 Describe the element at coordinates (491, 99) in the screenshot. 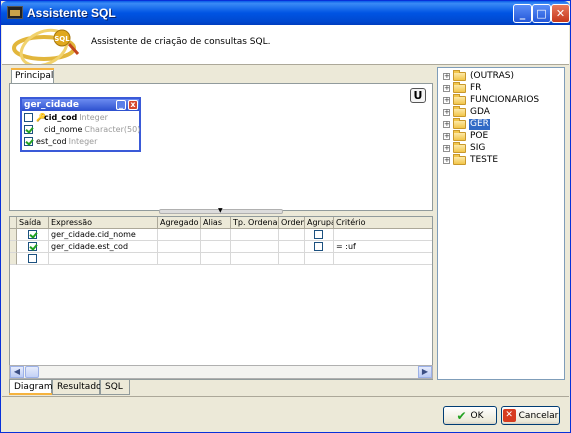

I see `tree-item-funcionarios: + FUNCIONARIOS` at that location.